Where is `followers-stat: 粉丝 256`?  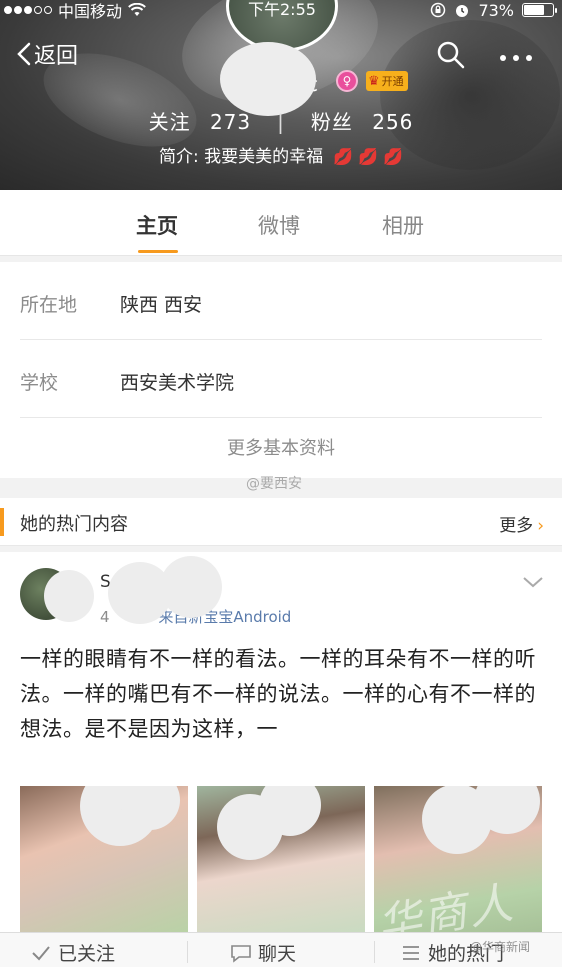 followers-stat: 粉丝 256 is located at coordinates (362, 122).